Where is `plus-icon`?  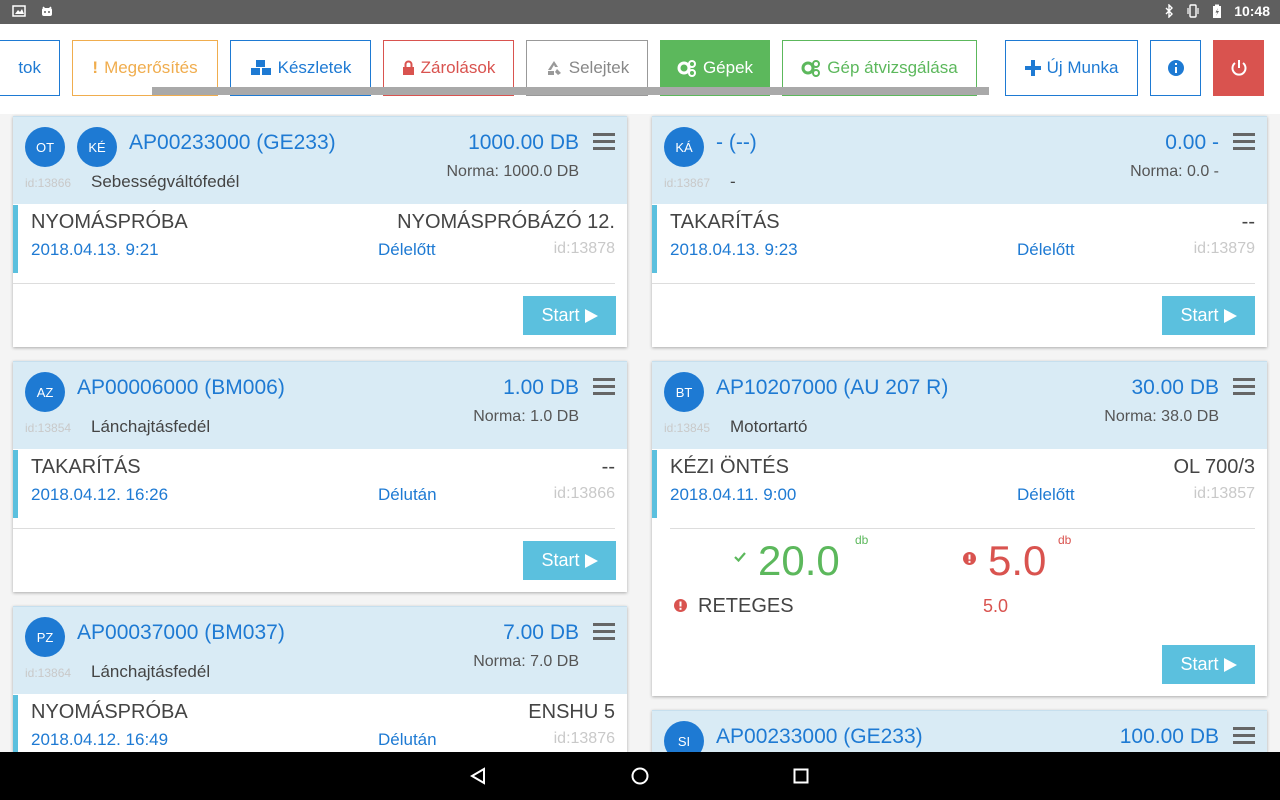
plus-icon is located at coordinates (1032, 68).